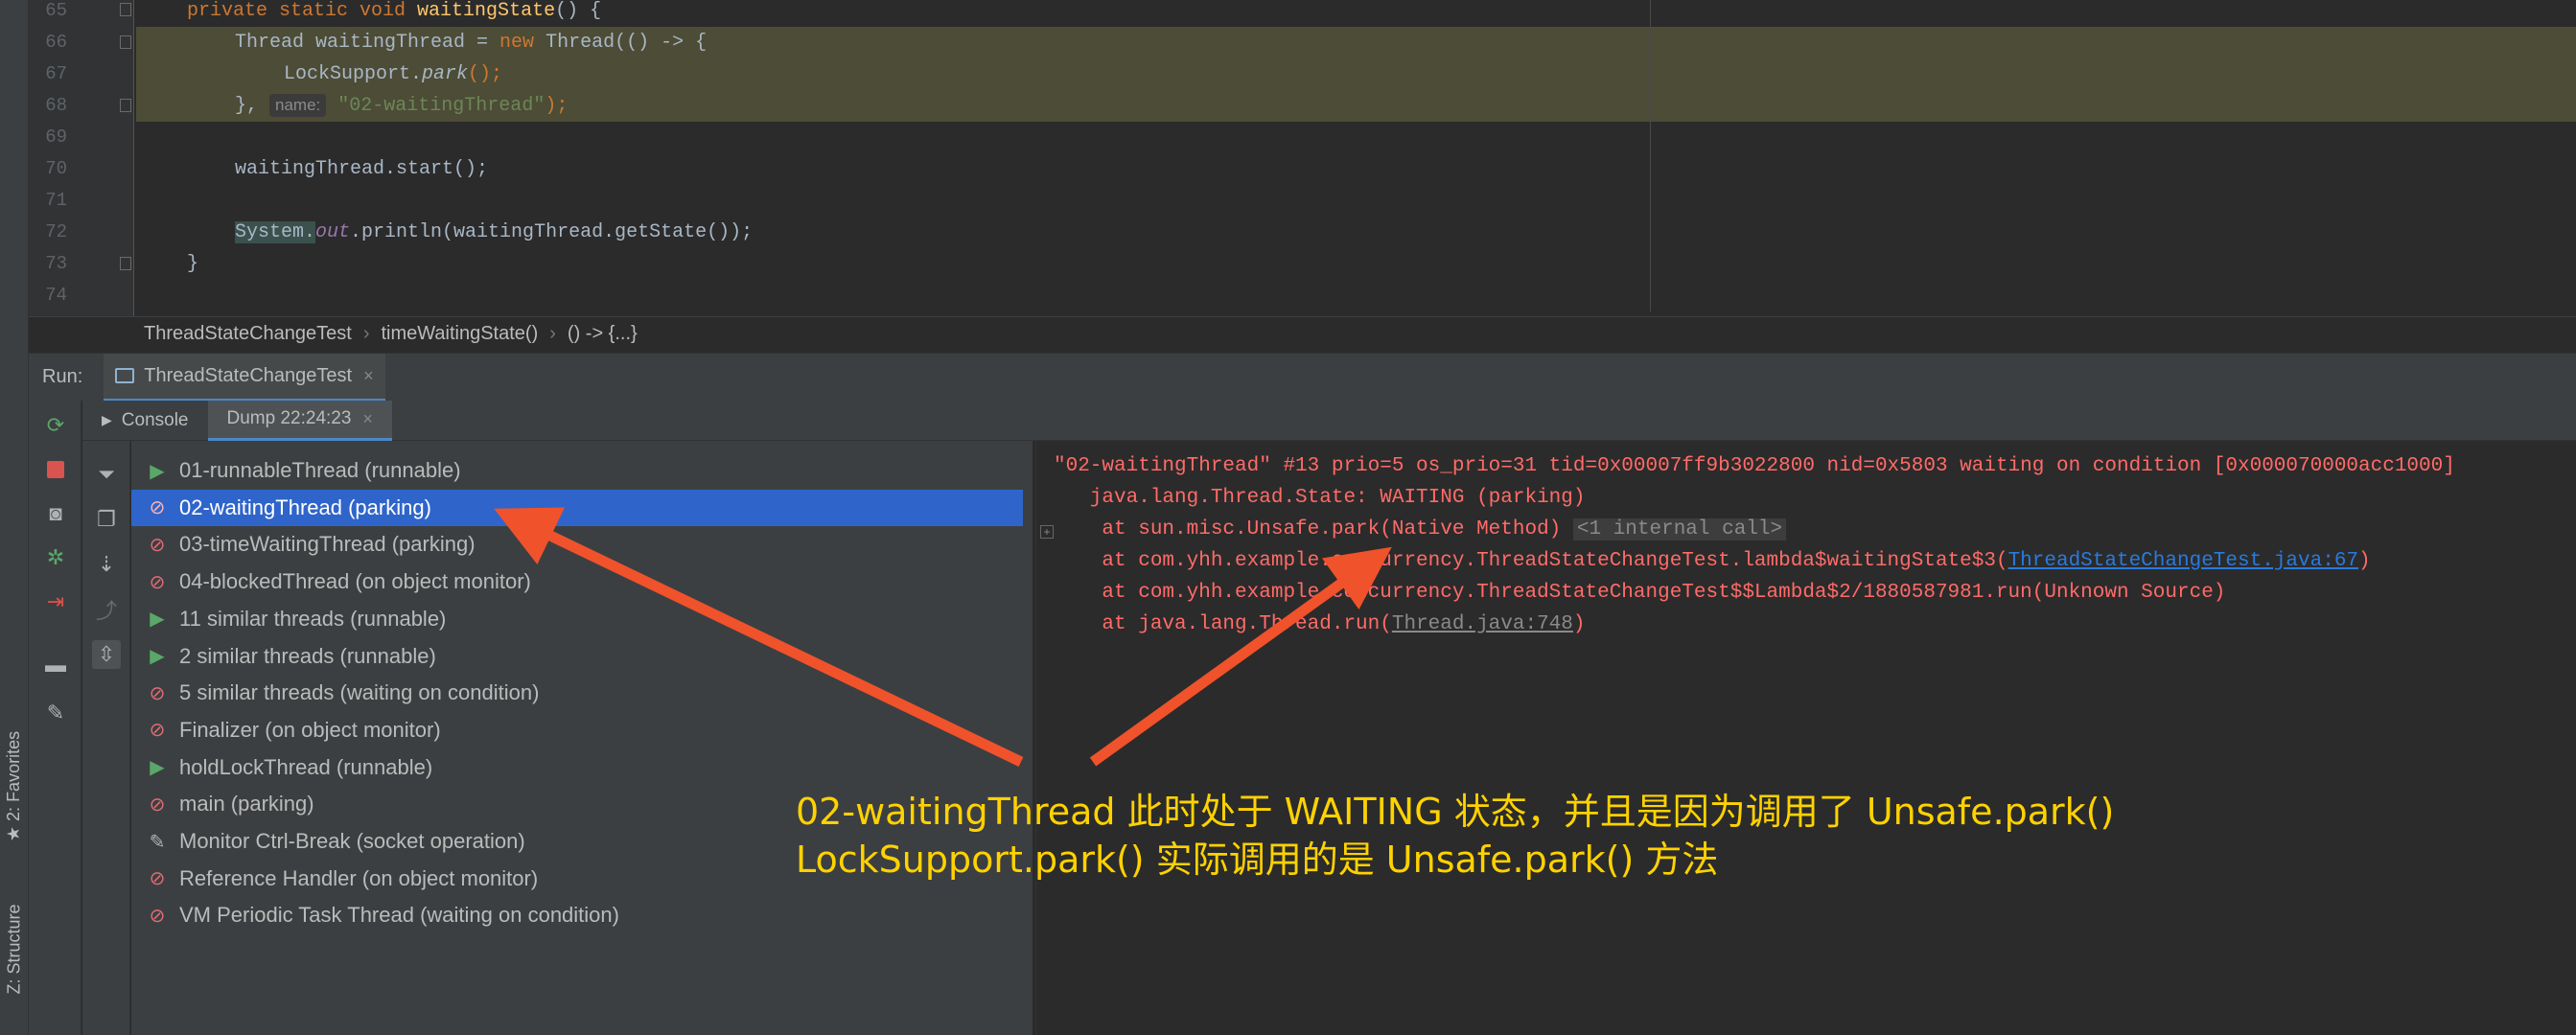  I want to click on copy-icon: ❐, so click(106, 519).